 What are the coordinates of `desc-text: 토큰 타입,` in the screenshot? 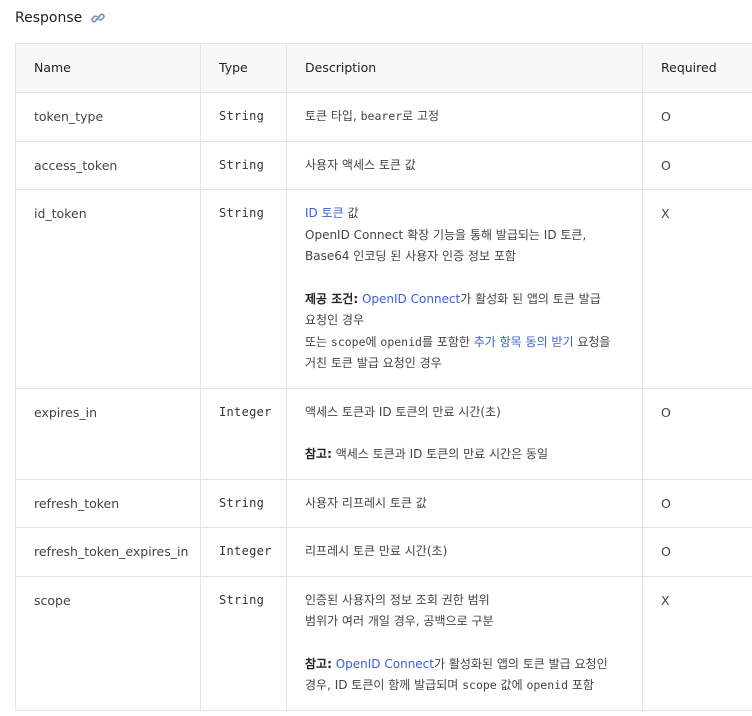 It's located at (333, 116).